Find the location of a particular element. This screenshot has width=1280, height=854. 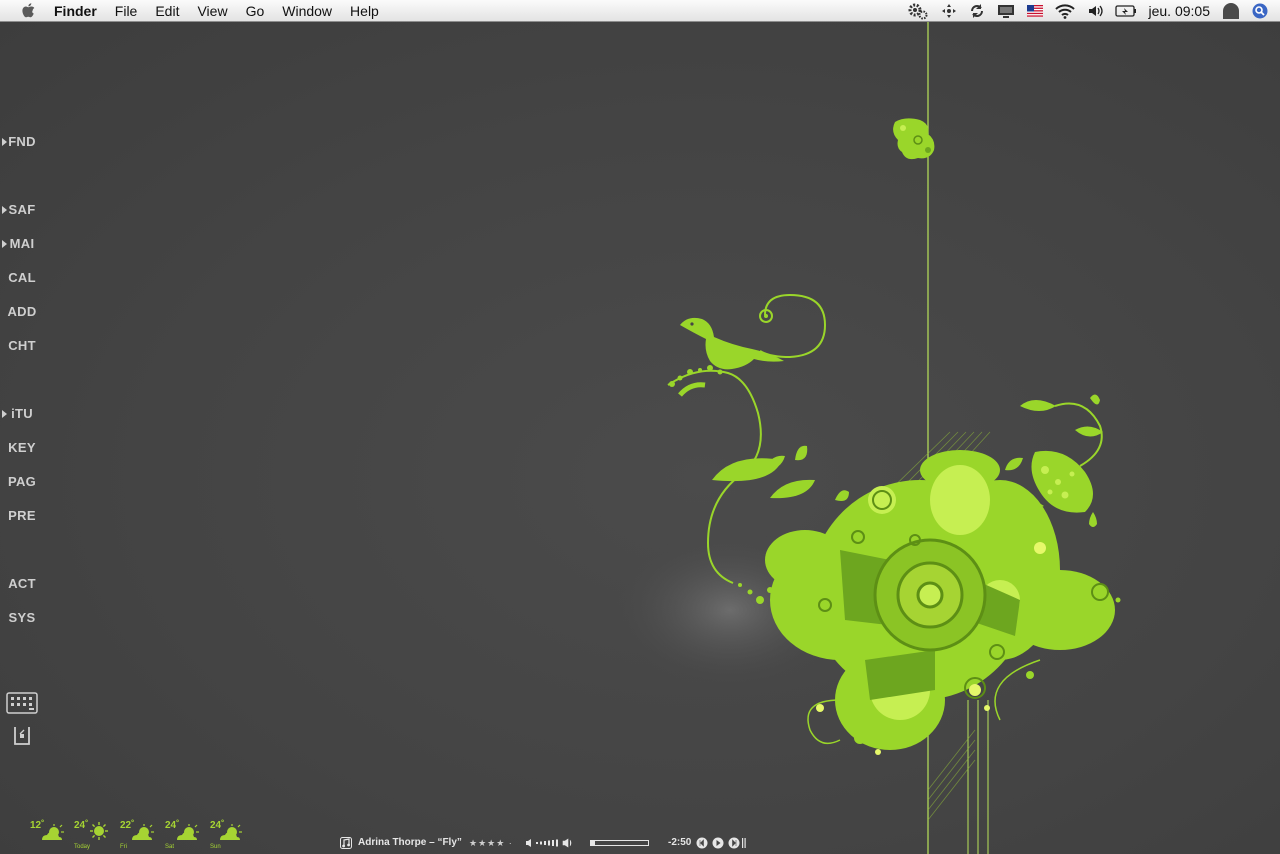

launcher-label: iTU is located at coordinates (22, 413).